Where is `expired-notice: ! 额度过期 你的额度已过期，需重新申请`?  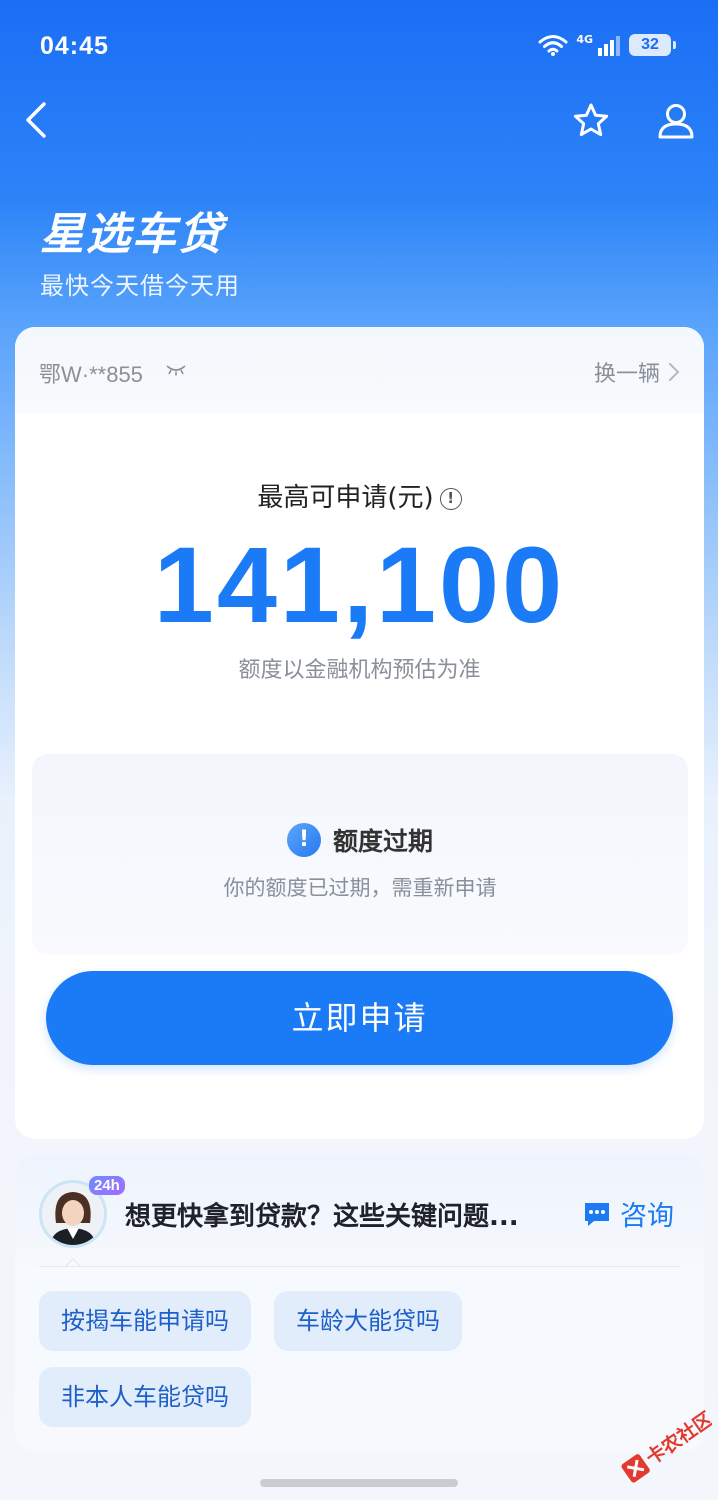 expired-notice: ! 额度过期 你的额度已过期，需重新申请 is located at coordinates (360, 854).